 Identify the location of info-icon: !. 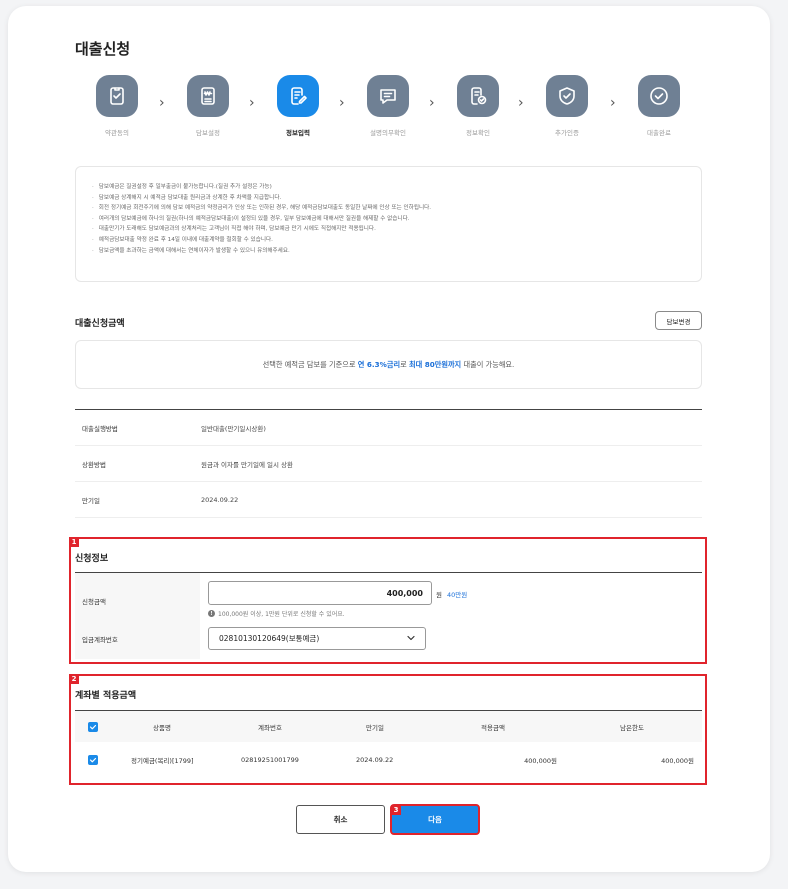
(211, 613).